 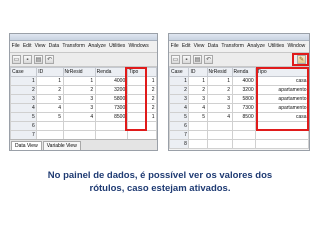 What do you see at coordinates (179, 144) in the screenshot?
I see `row-number-cell: 8` at bounding box center [179, 144].